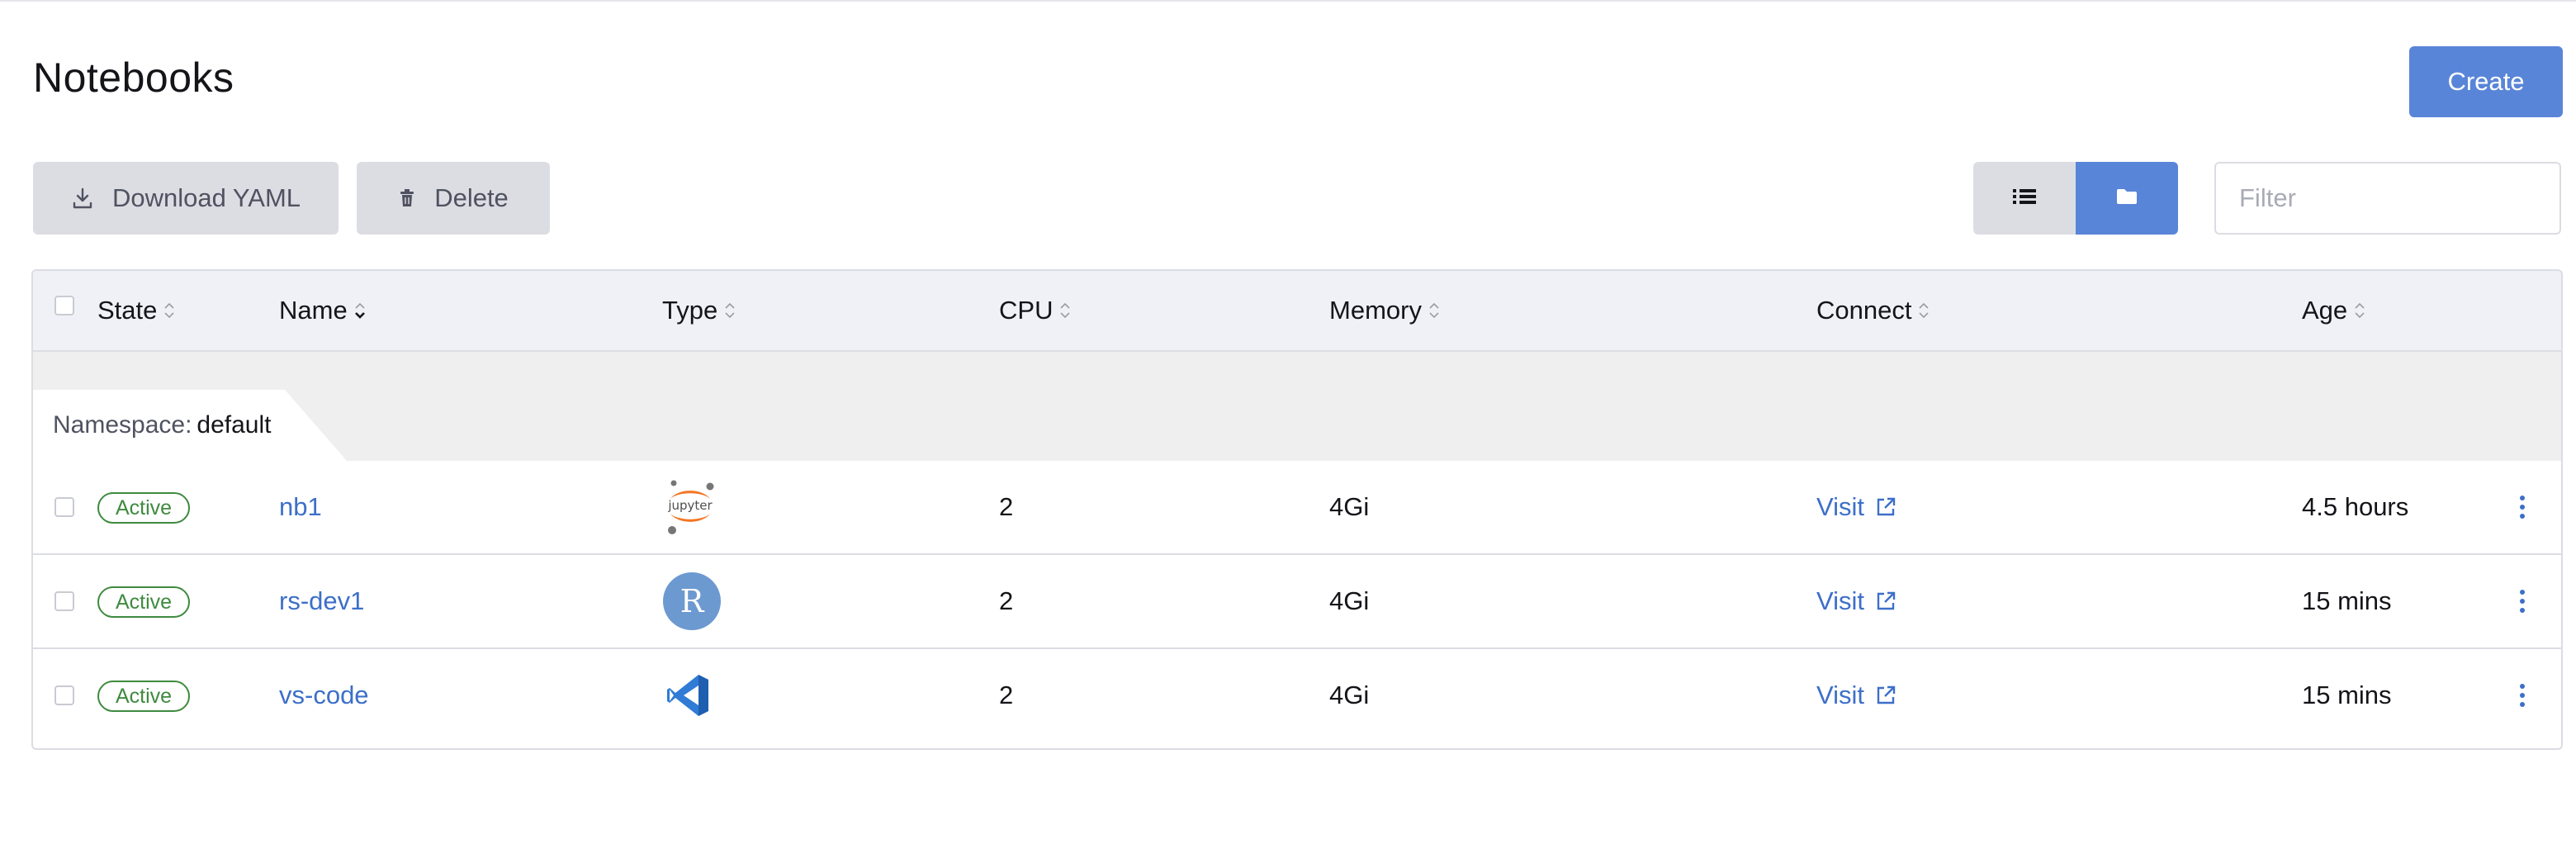  I want to click on create-button: Create, so click(2486, 81).